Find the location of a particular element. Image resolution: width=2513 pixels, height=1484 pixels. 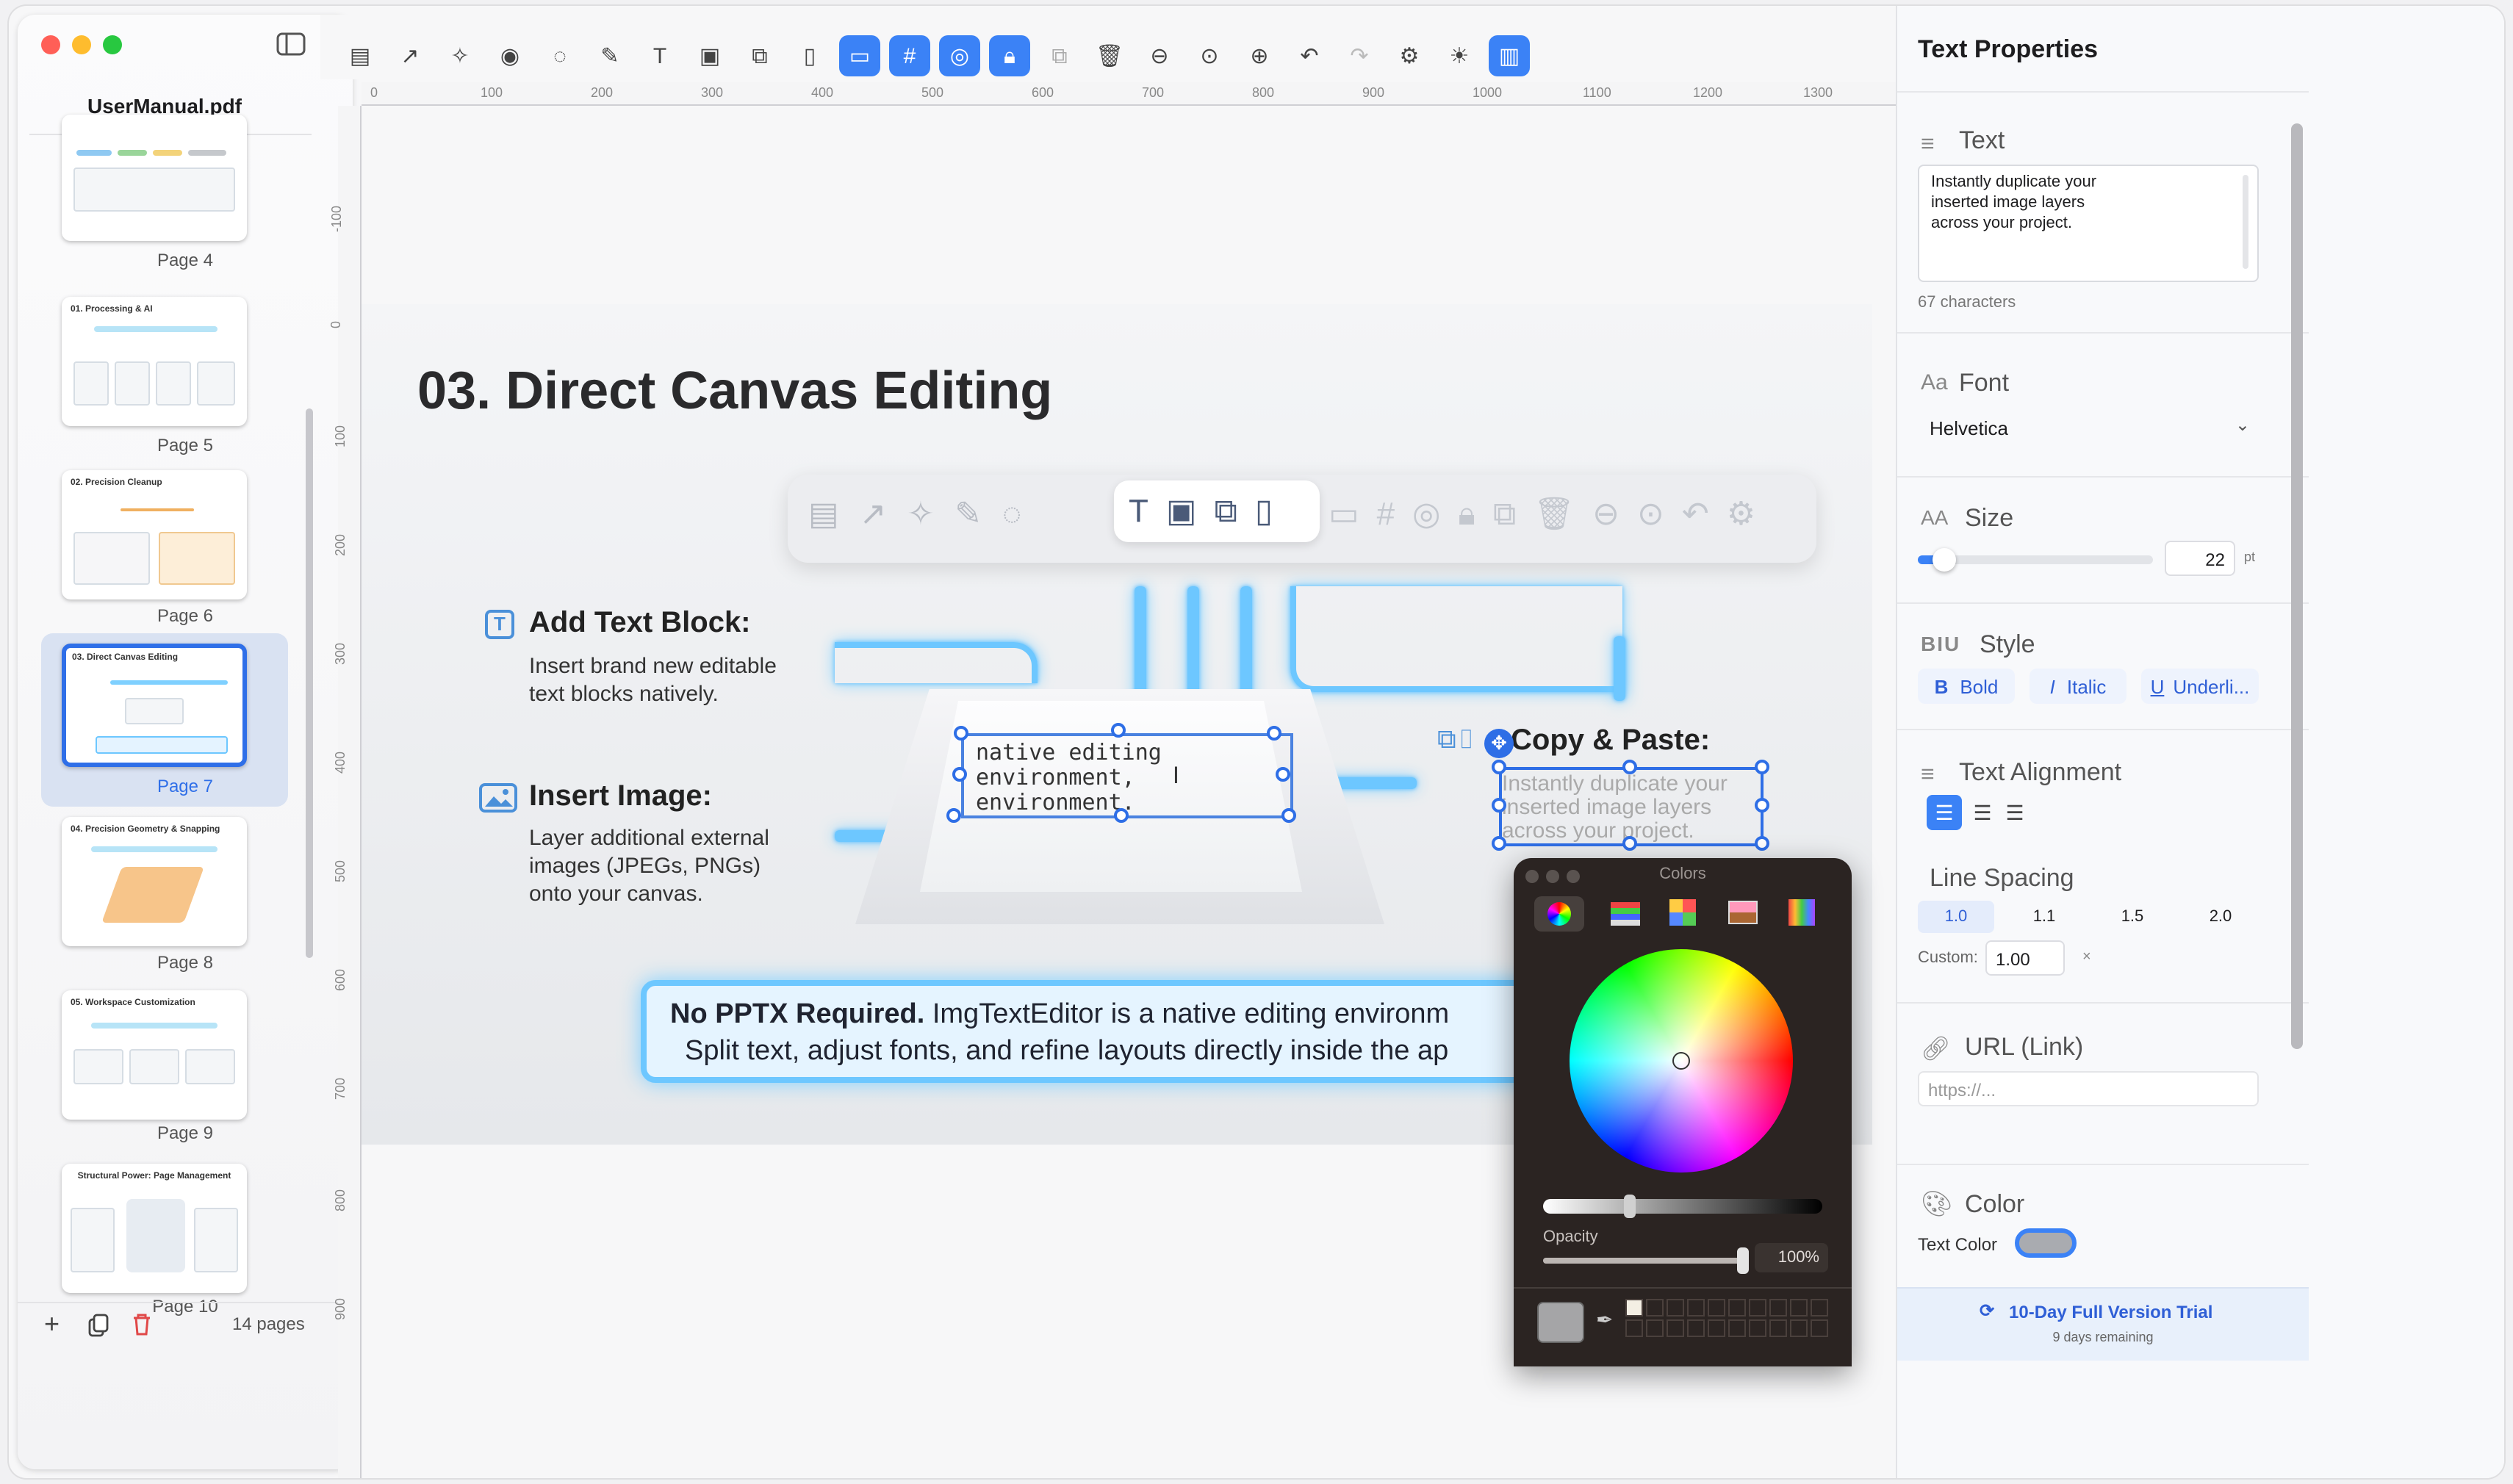

snap-target-icon: ◎ is located at coordinates (959, 55).